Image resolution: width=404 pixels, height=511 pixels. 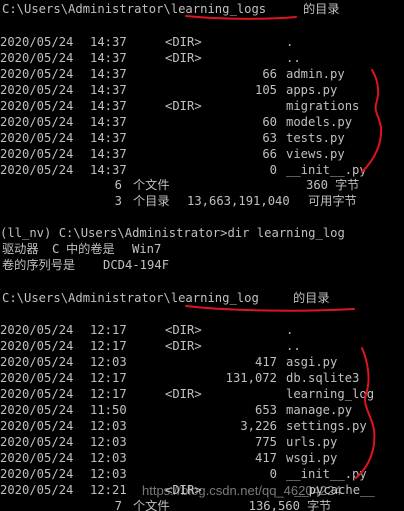 What do you see at coordinates (202, 442) in the screenshot?
I see `console-line: 2020/05/24 12:03 775 urls.py` at bounding box center [202, 442].